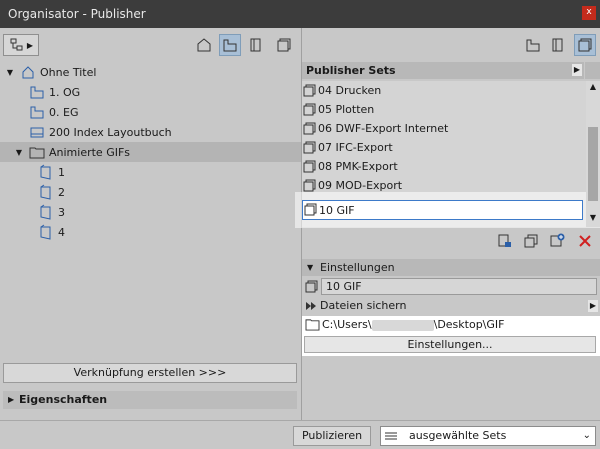  Describe the element at coordinates (65, 92) in the screenshot. I see `tree-item-label: 1. OG` at that location.